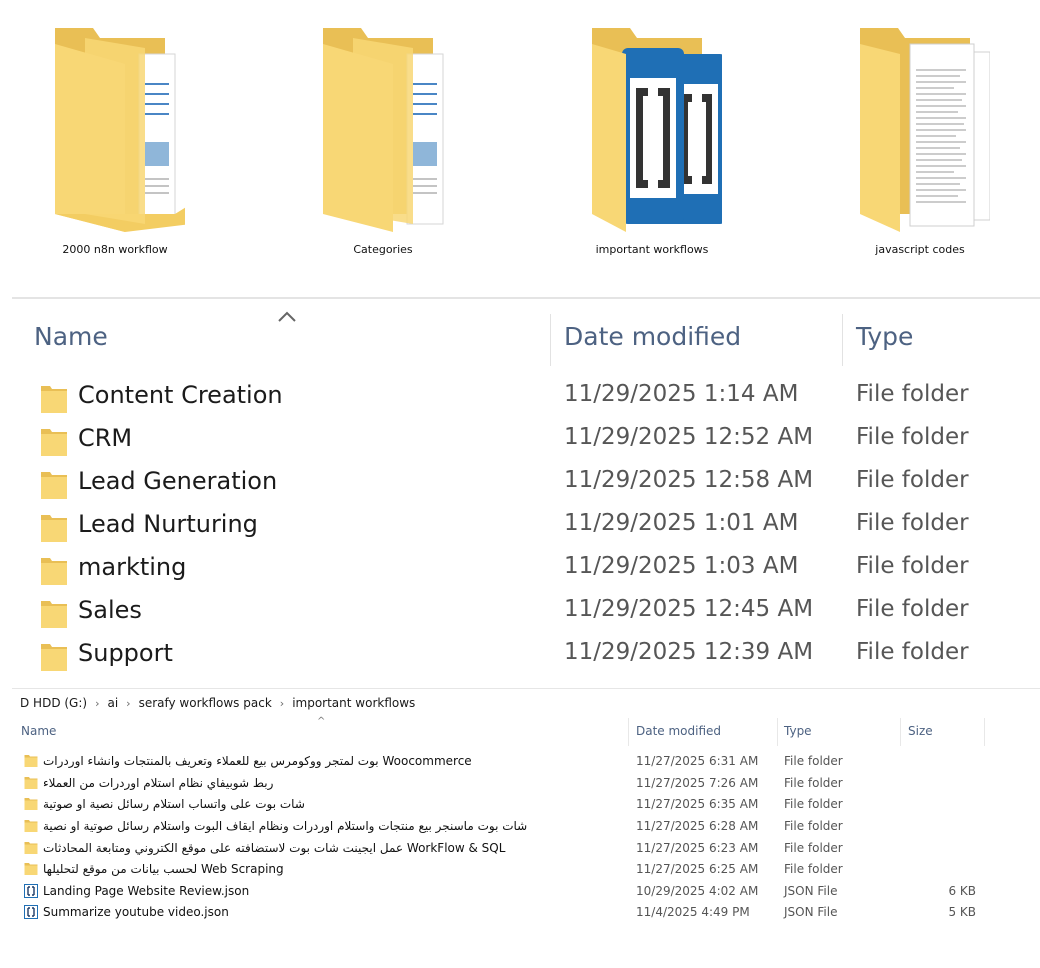 The image size is (1040, 968). Describe the element at coordinates (520, 657) in the screenshot. I see `file-row-support: Support 11/29/2025 12:39 AM File folder` at that location.